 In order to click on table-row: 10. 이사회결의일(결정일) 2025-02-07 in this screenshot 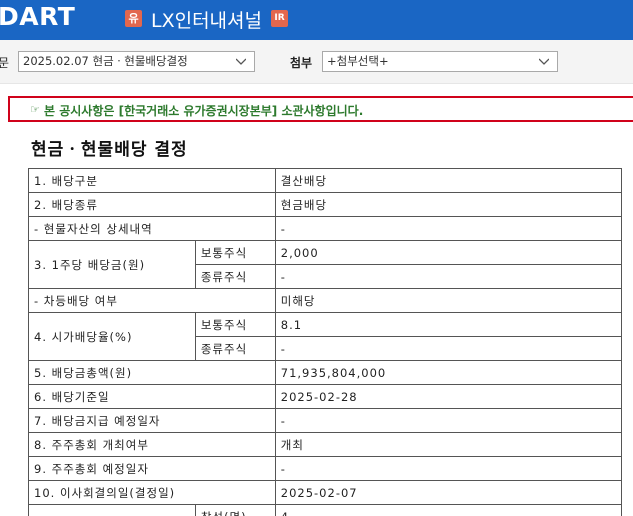, I will do `click(325, 492)`.